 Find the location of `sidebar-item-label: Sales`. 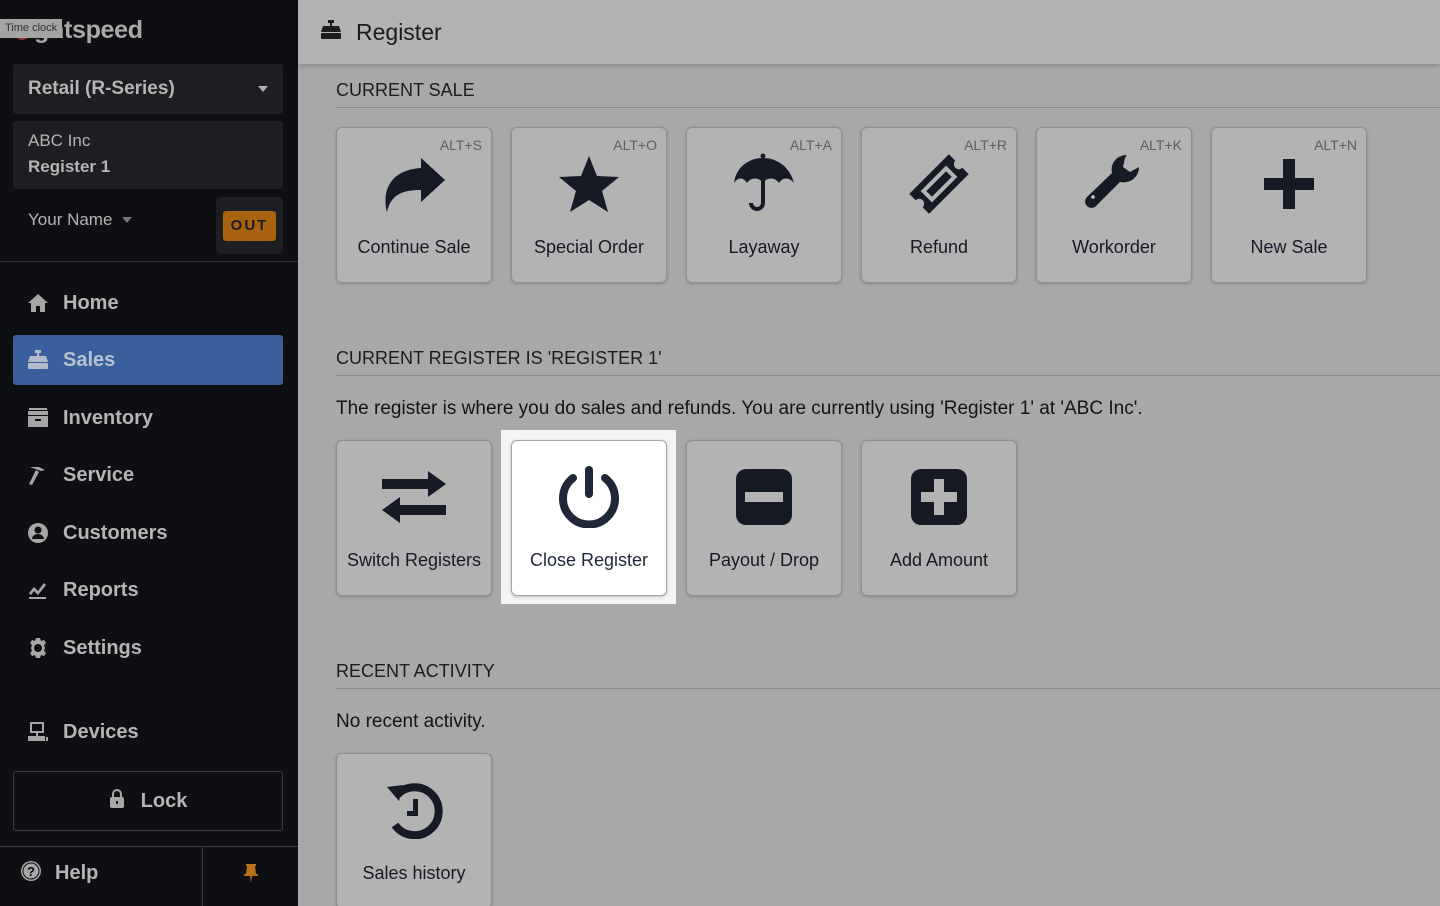

sidebar-item-label: Sales is located at coordinates (89, 359).